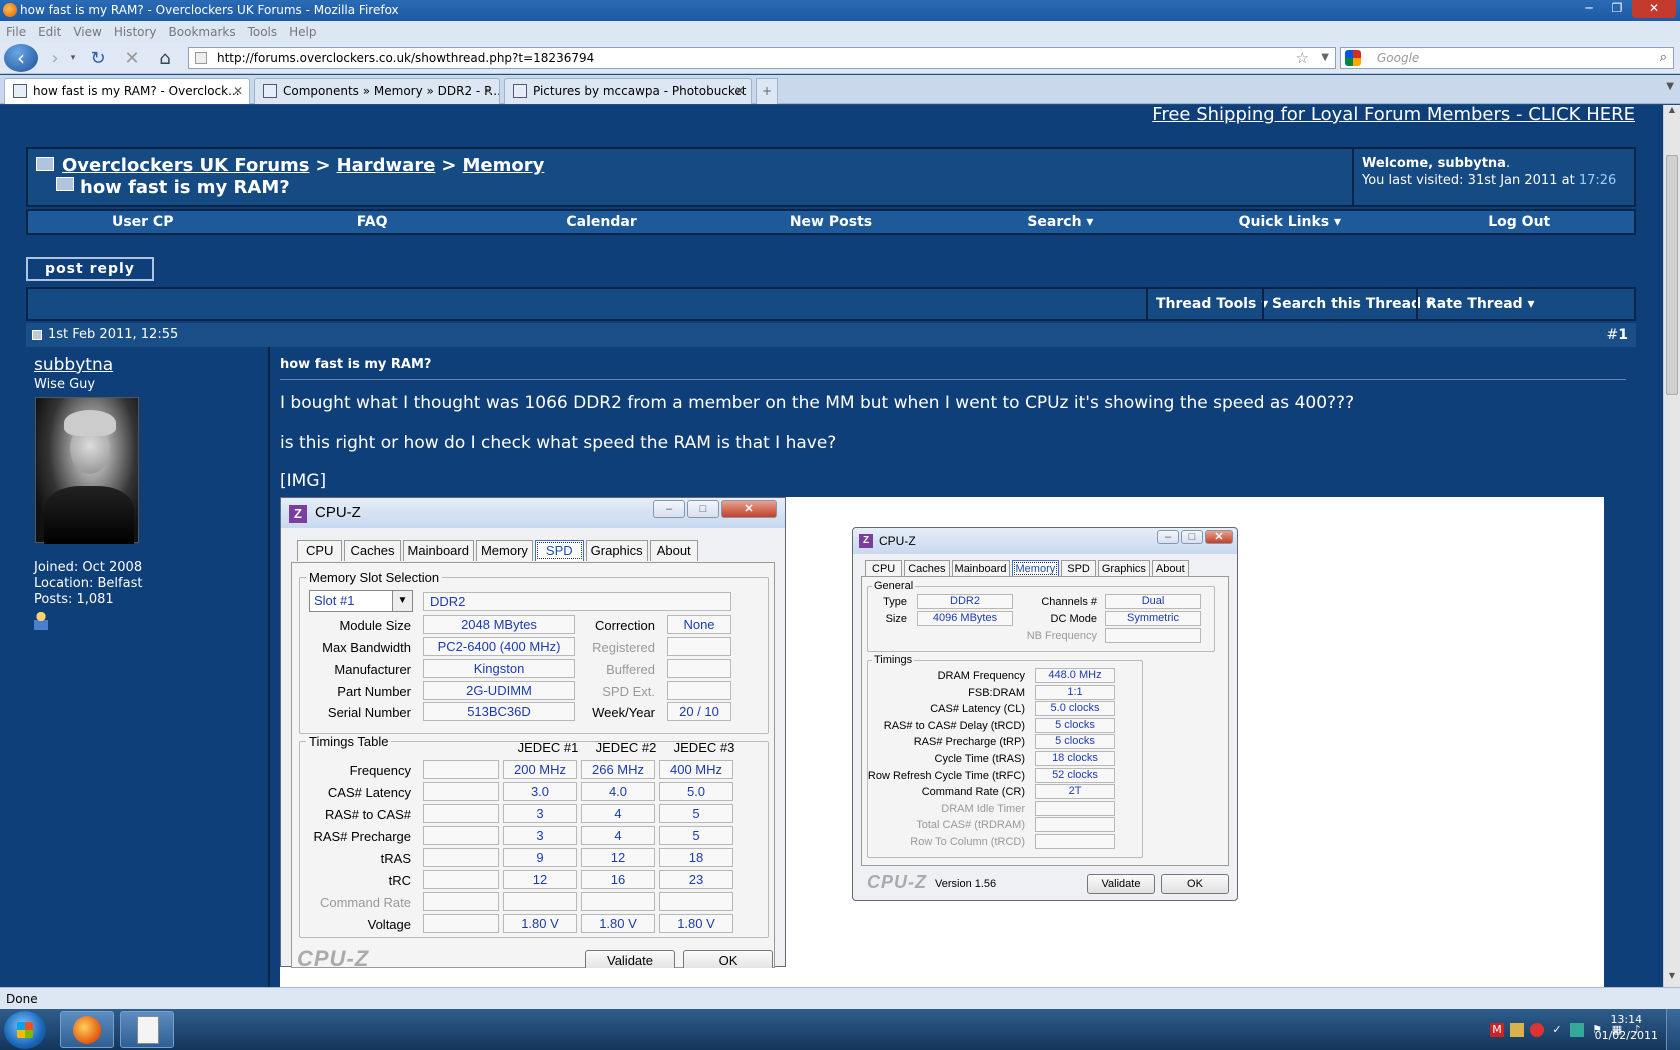 This screenshot has width=1680, height=1050. What do you see at coordinates (165, 58) in the screenshot?
I see `home-icon: ⌂` at bounding box center [165, 58].